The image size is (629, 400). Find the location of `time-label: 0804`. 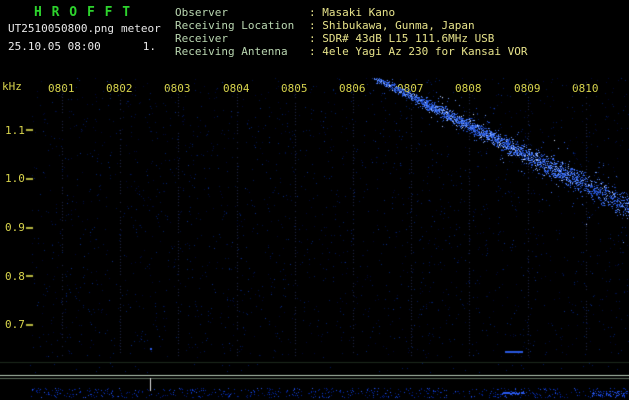

time-label: 0804 is located at coordinates (236, 88).